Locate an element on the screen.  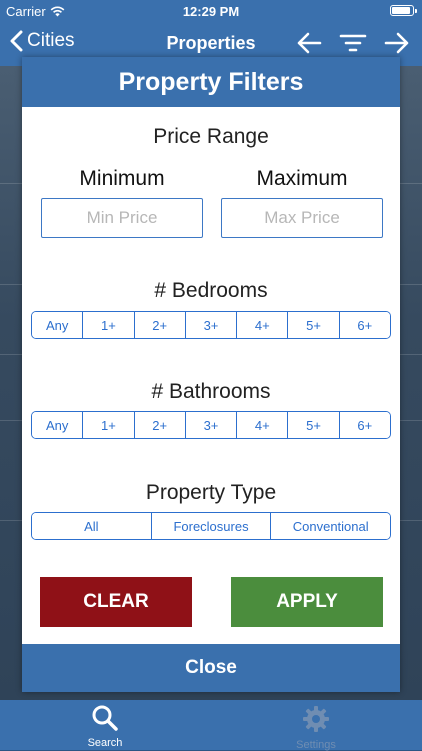
bathrooms-option-2: 2+ is located at coordinates (159, 425).